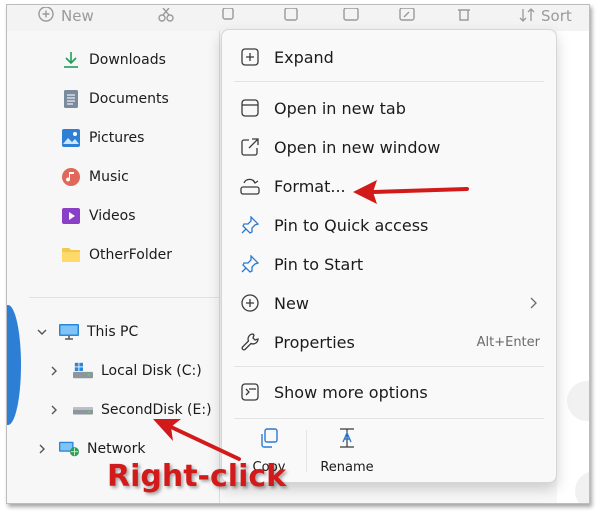 The width and height of the screenshot is (600, 511). I want to click on nav-item-downloads: Downloads, so click(113, 60).